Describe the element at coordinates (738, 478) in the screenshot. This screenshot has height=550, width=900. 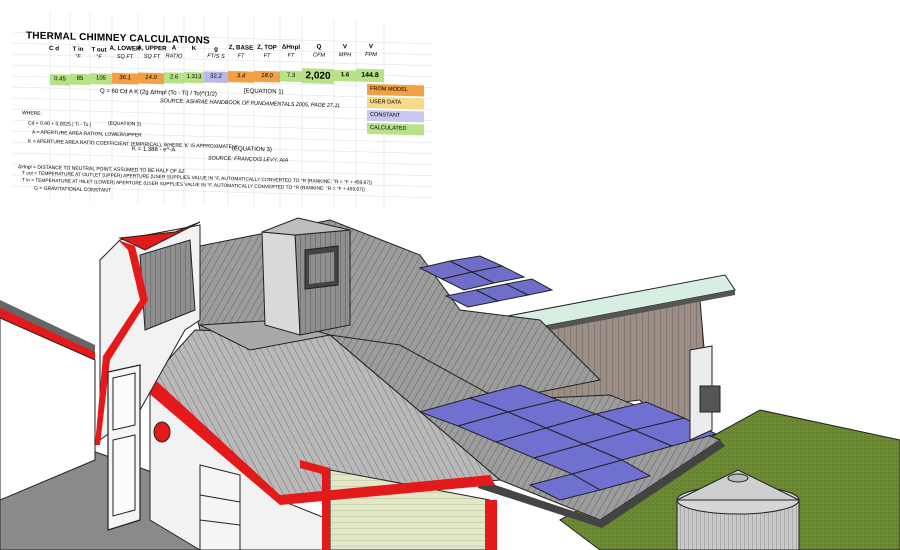
I see `tank-hatch` at that location.